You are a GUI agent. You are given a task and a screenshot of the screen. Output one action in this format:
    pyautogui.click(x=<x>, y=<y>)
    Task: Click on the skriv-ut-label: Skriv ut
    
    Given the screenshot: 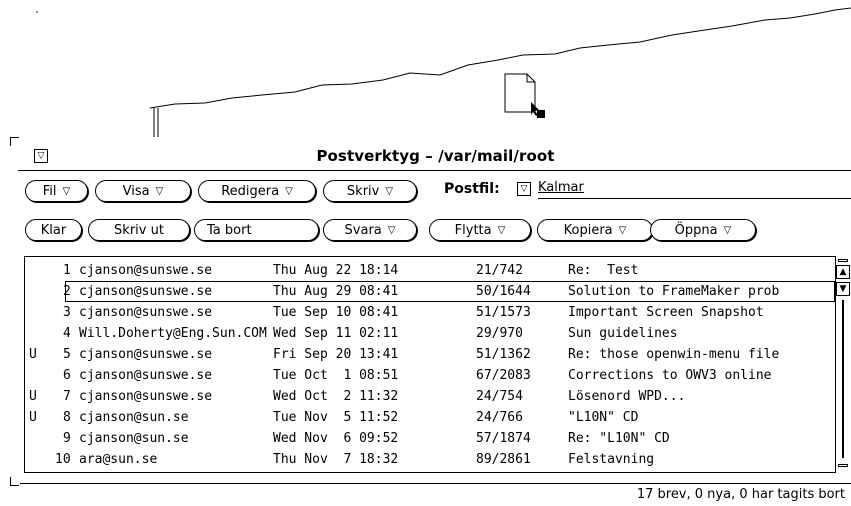 What is the action you would take?
    pyautogui.click(x=139, y=230)
    